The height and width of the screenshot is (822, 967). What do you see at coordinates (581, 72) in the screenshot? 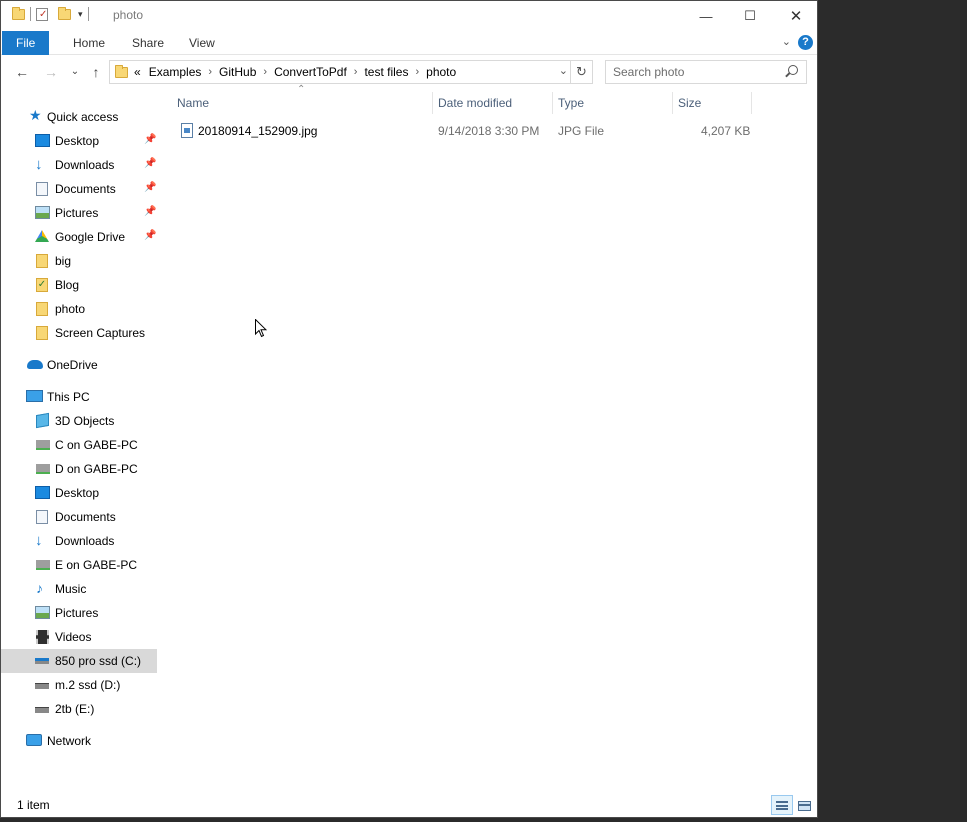
I see `refresh-icon: ↻` at bounding box center [581, 72].